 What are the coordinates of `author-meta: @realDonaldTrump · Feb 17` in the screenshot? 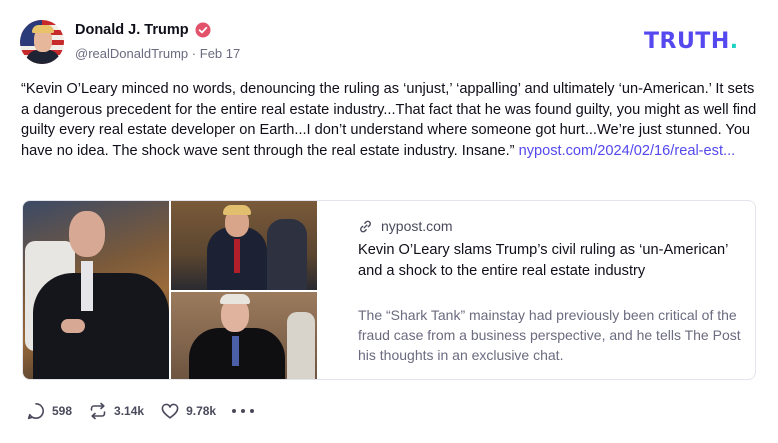 It's located at (157, 53).